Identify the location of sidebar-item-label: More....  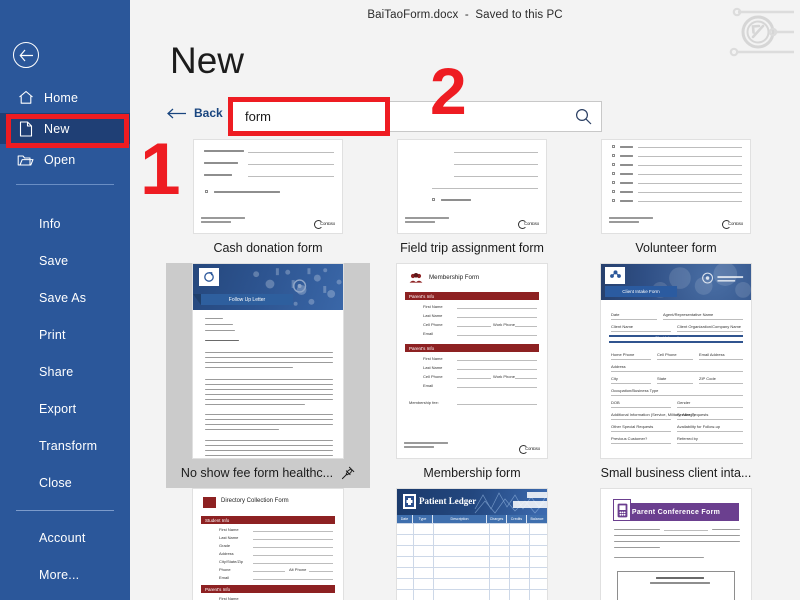
(59, 574).